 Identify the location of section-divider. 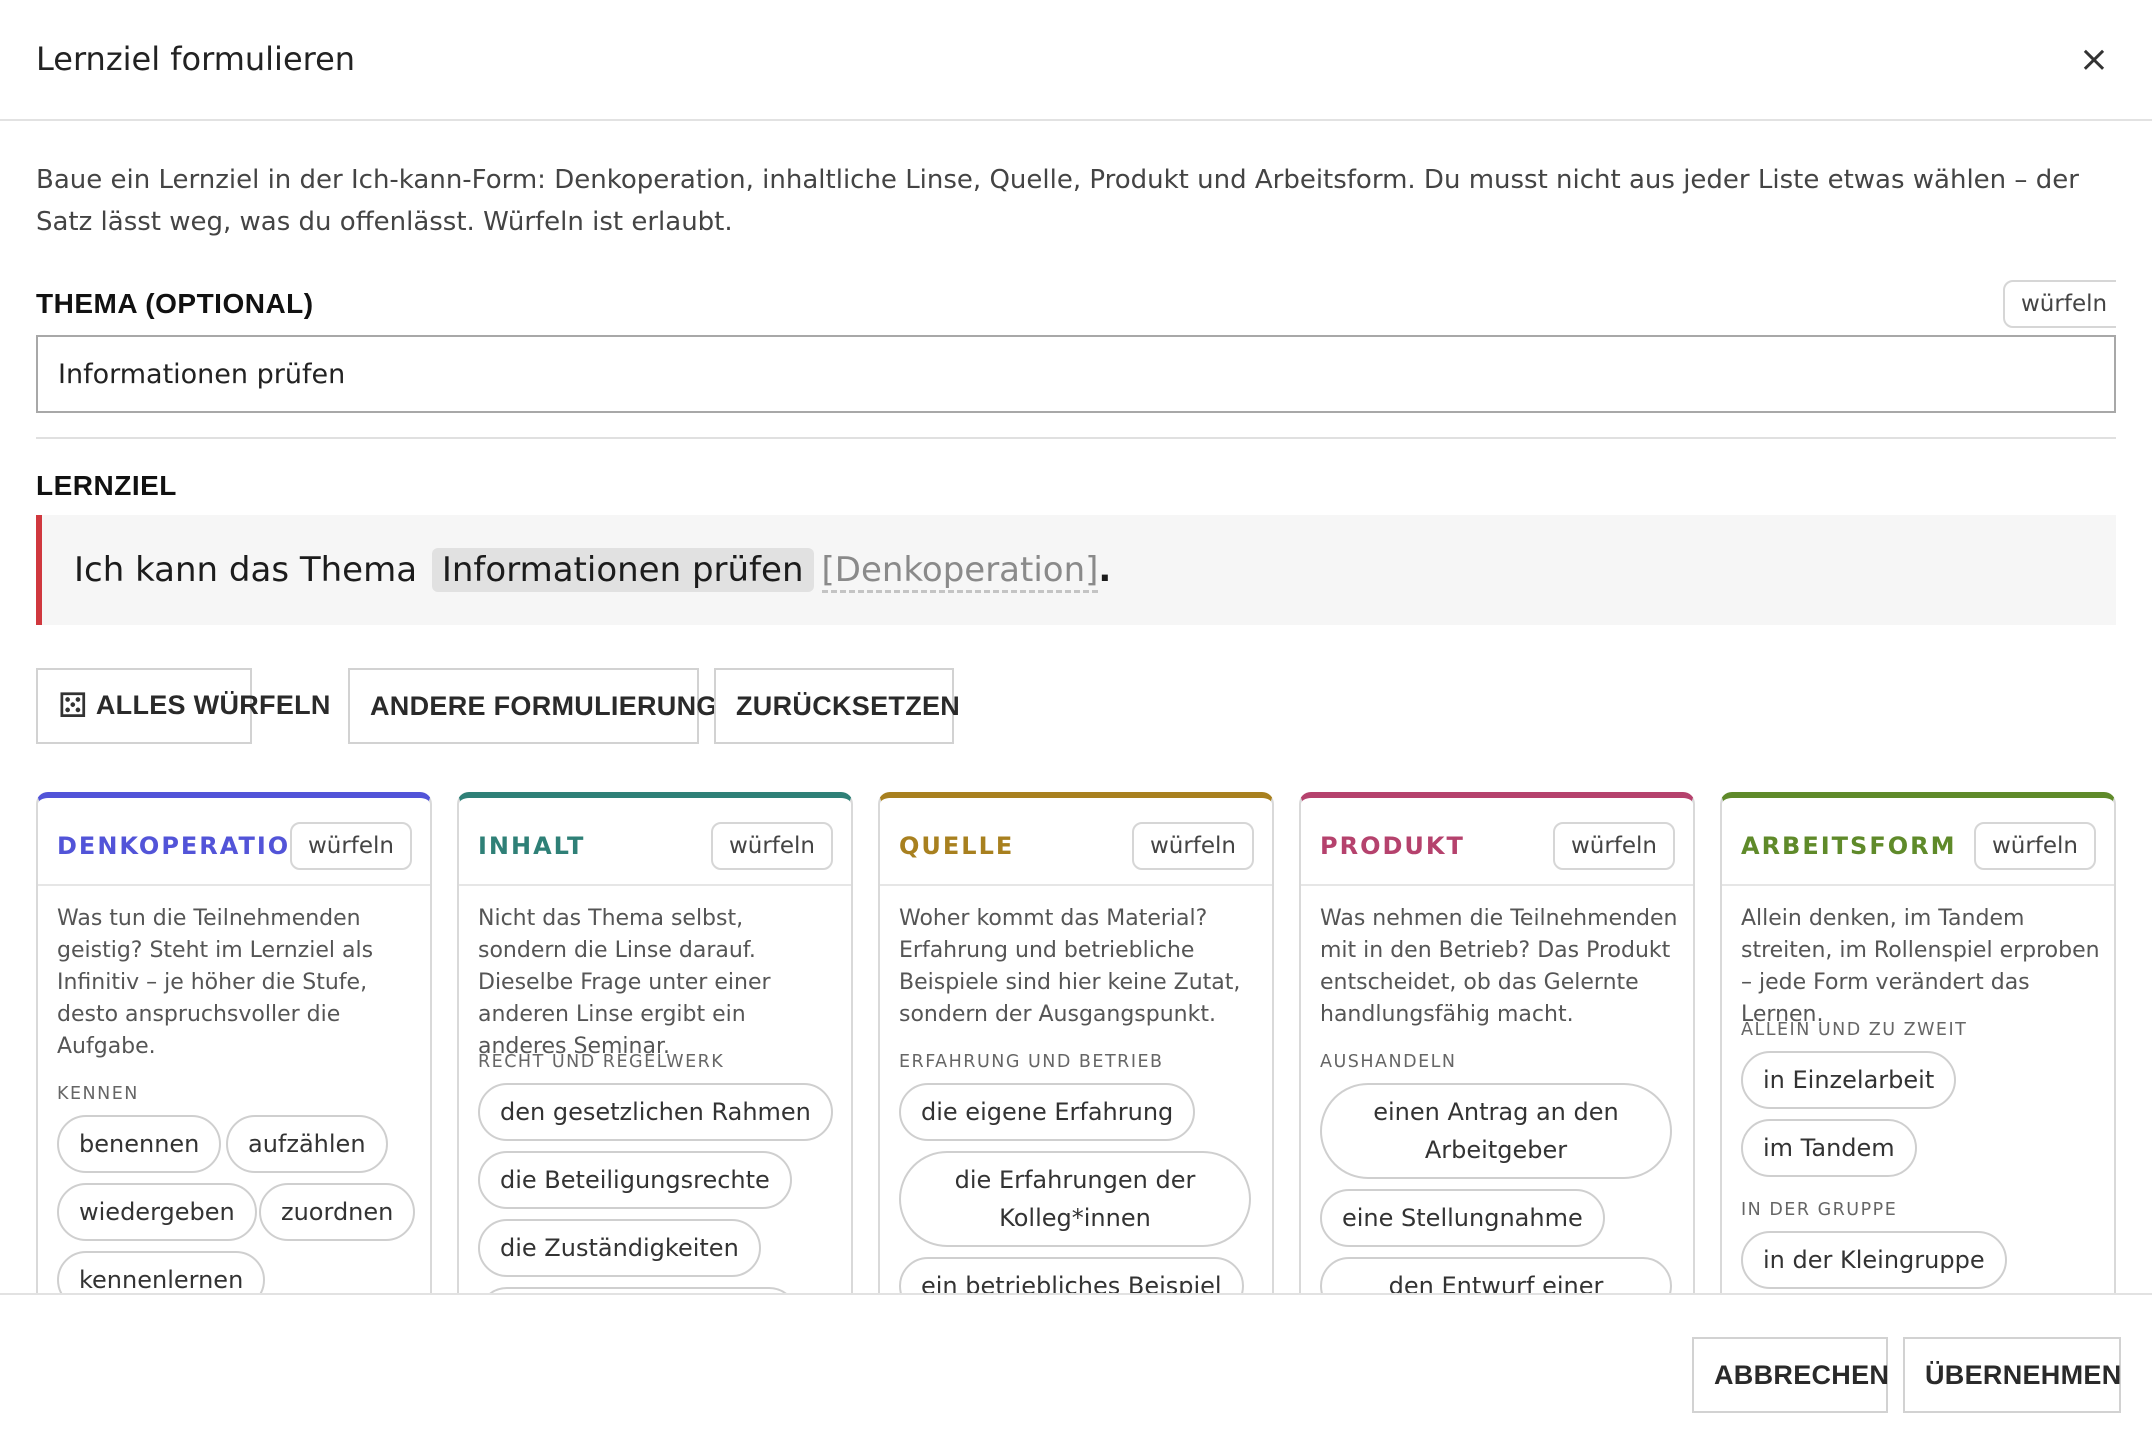
(1076, 438).